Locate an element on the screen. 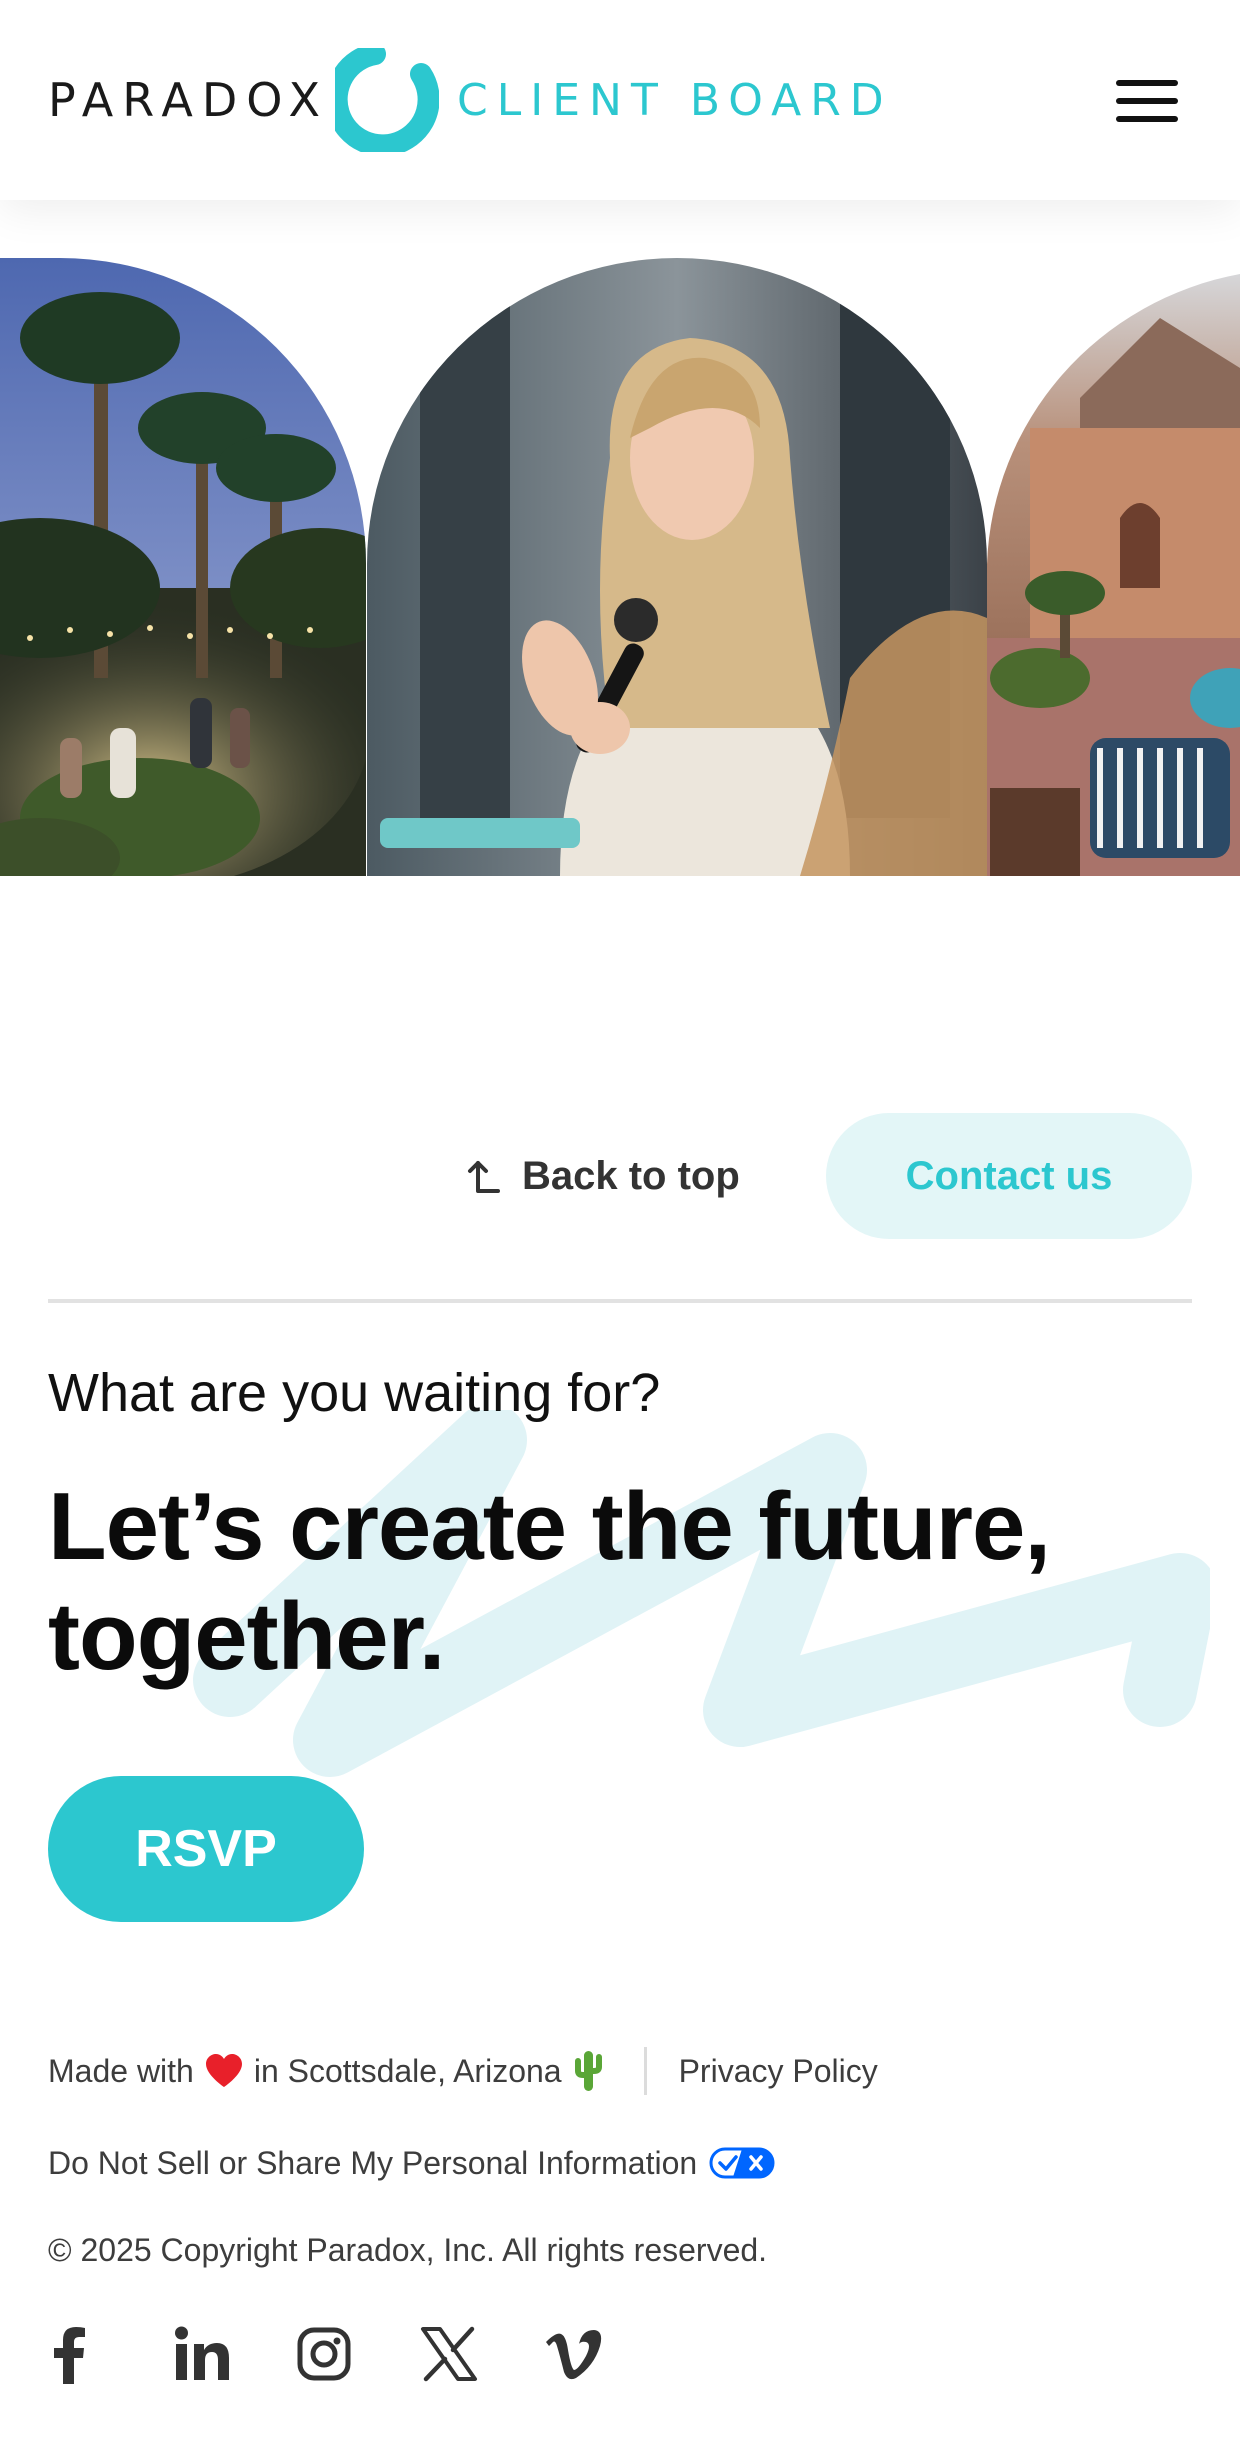 The width and height of the screenshot is (1240, 2444). facebook-icon is located at coordinates (110, 2354).